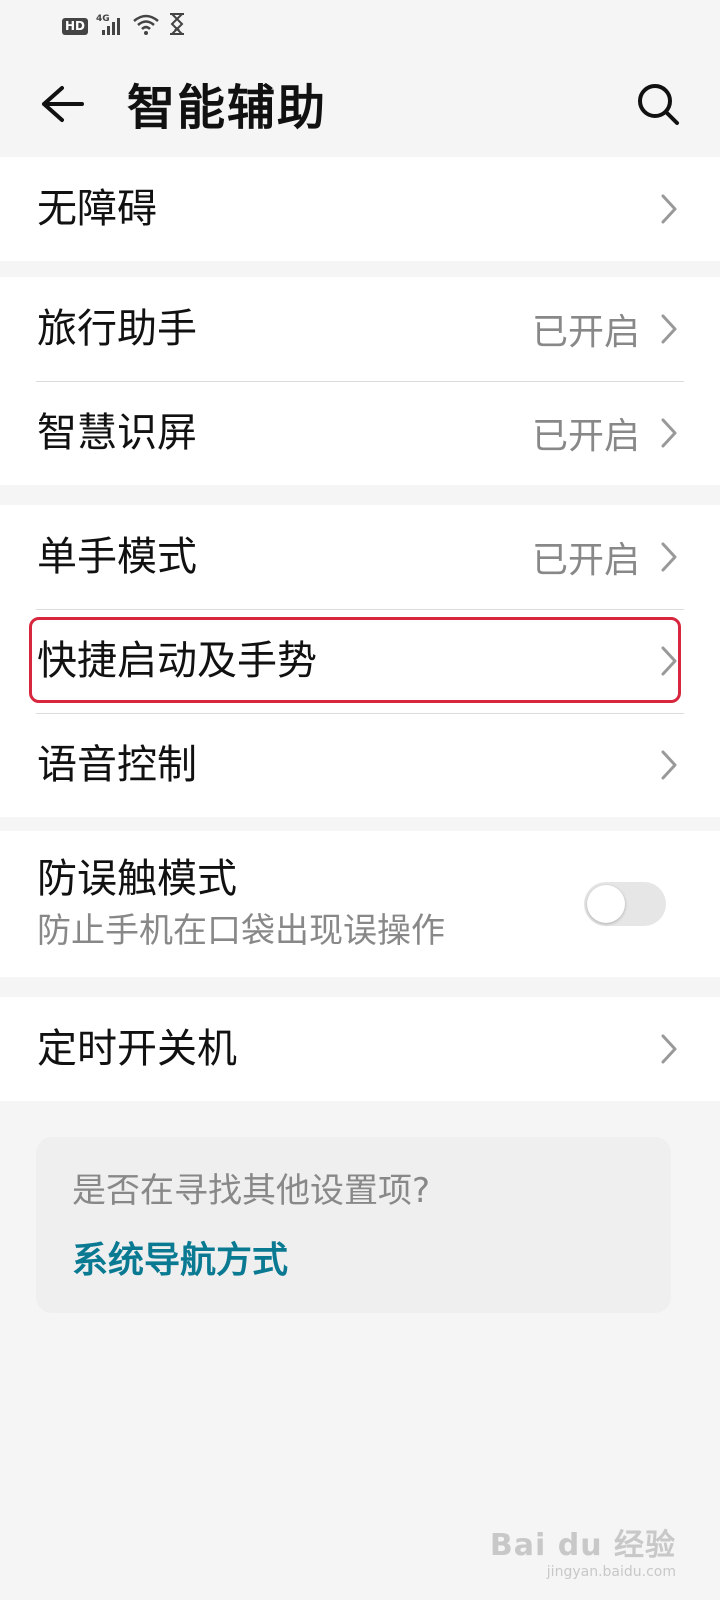 This screenshot has height=1600, width=720. What do you see at coordinates (177, 661) in the screenshot?
I see `row-label: 快捷启动及手势` at bounding box center [177, 661].